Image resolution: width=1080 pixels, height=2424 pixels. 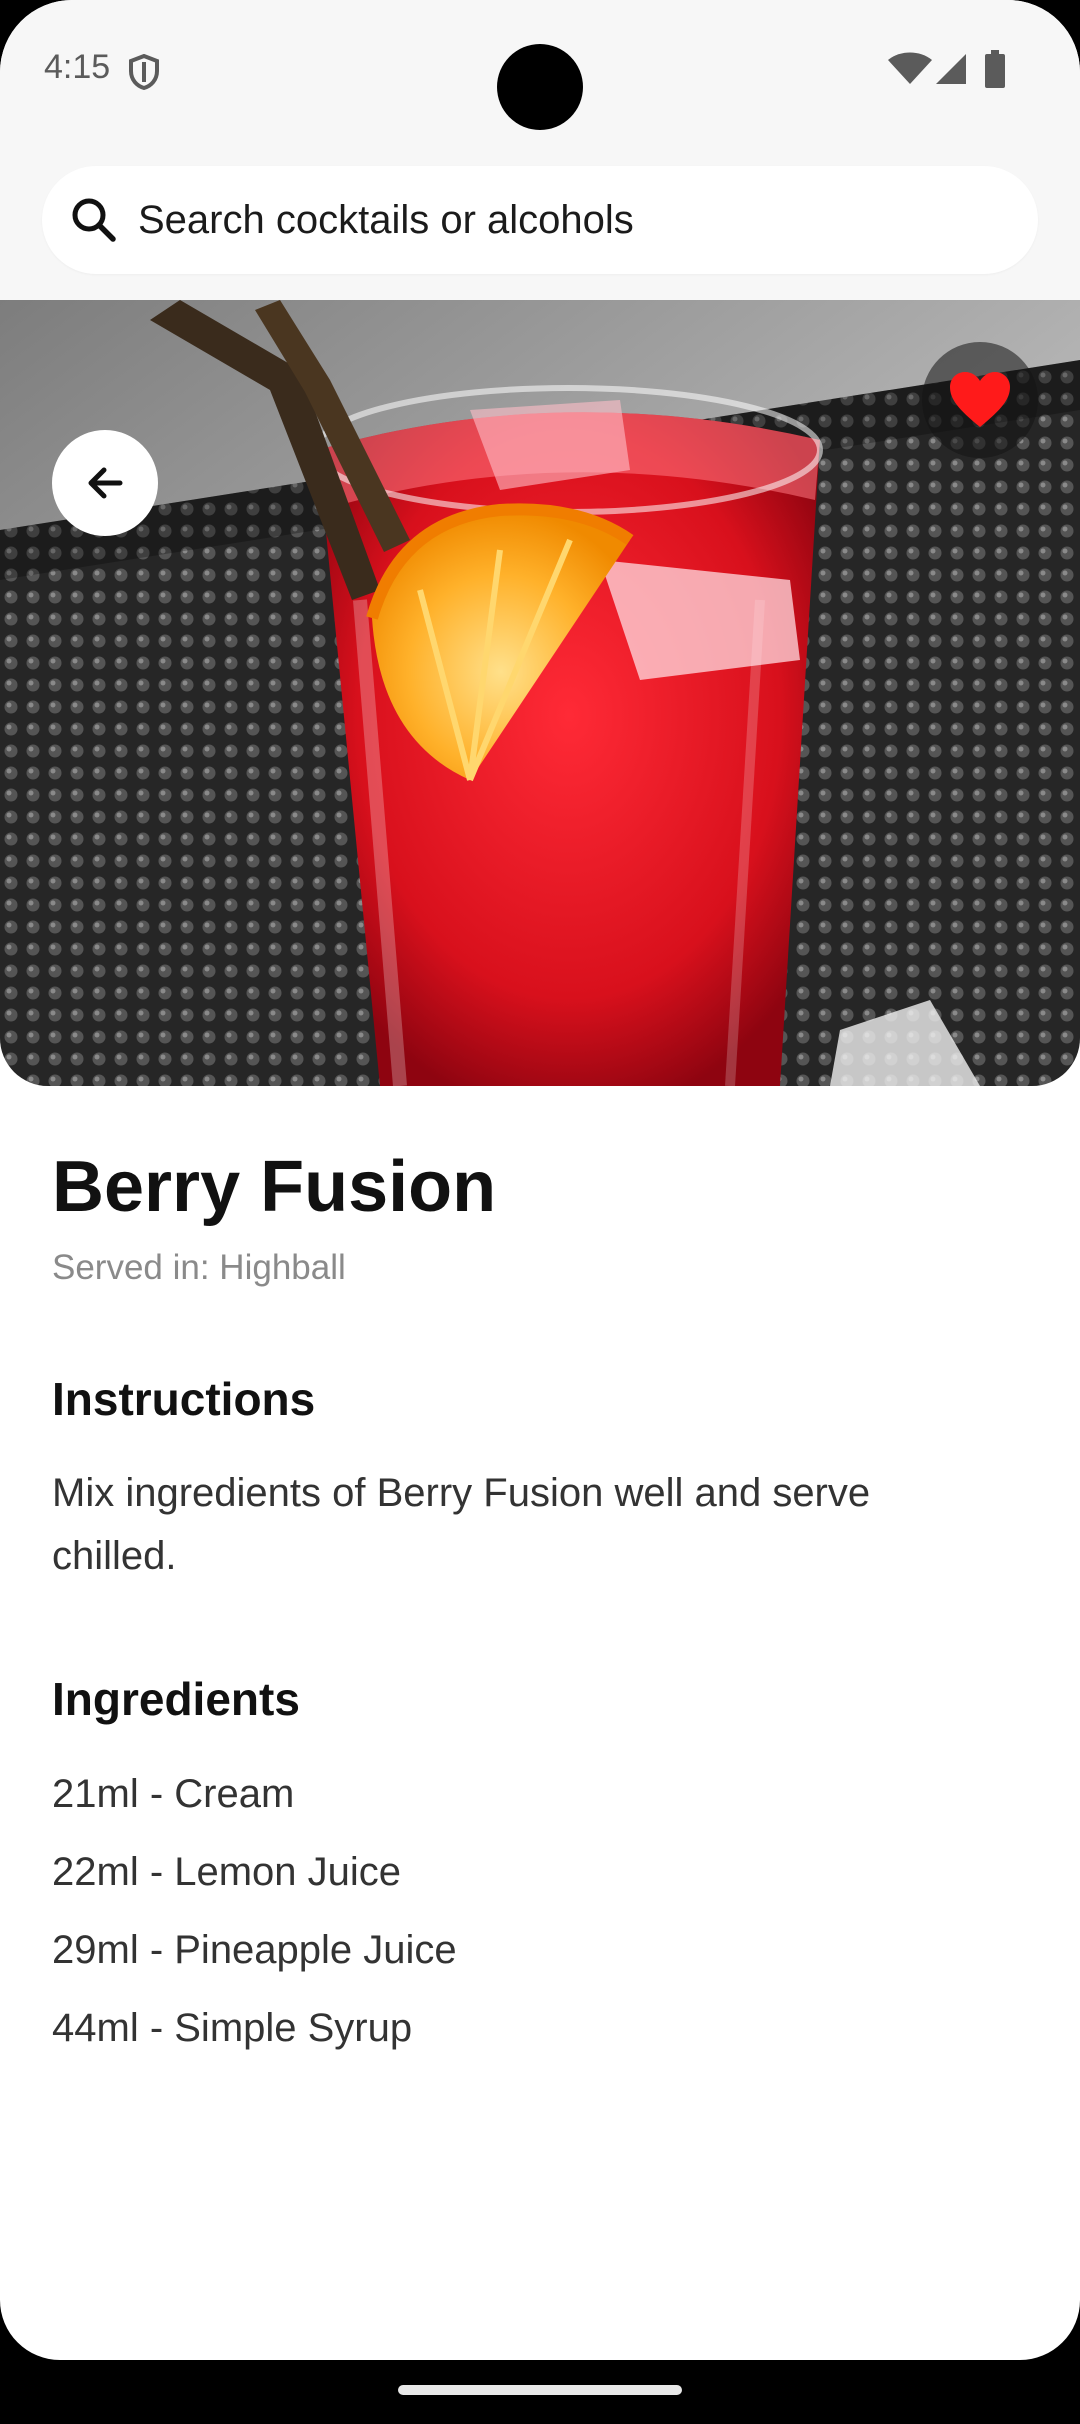 I want to click on arrow-left-icon, so click(x=105, y=483).